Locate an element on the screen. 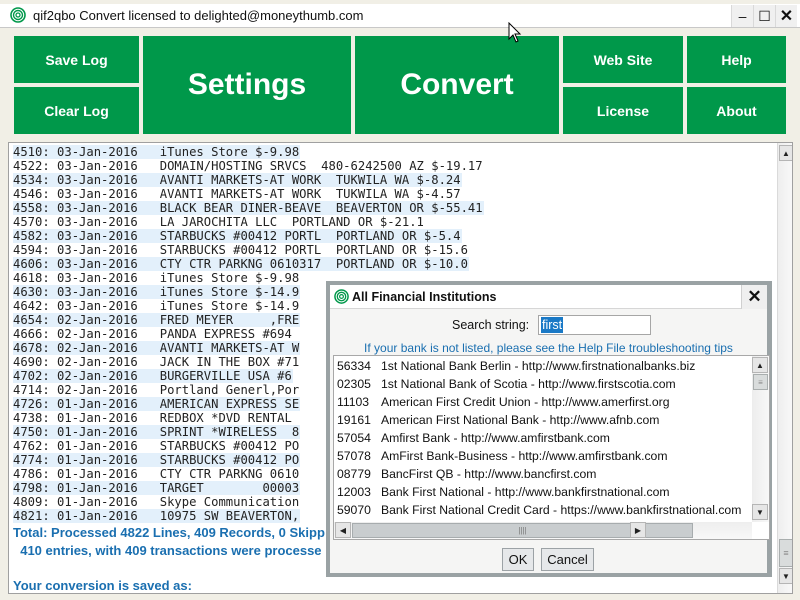  institution-code: 08779 is located at coordinates (354, 474).